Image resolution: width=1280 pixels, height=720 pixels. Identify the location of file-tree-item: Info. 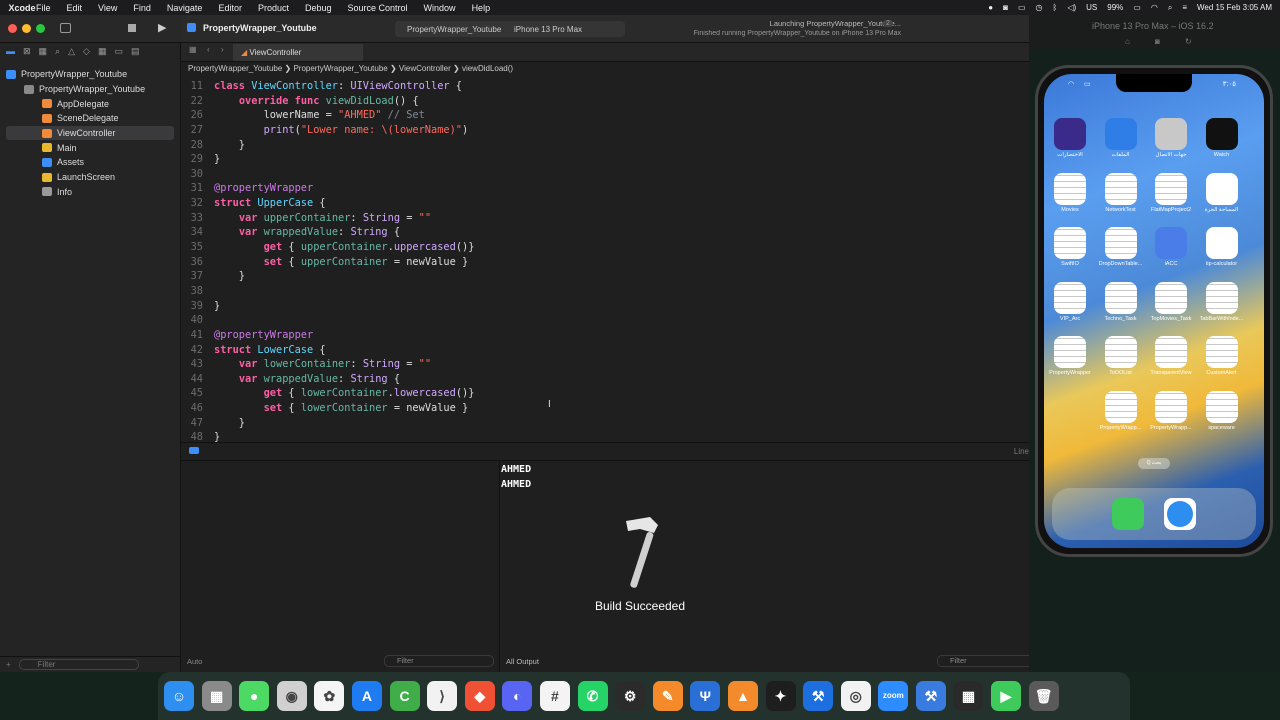
(90, 192).